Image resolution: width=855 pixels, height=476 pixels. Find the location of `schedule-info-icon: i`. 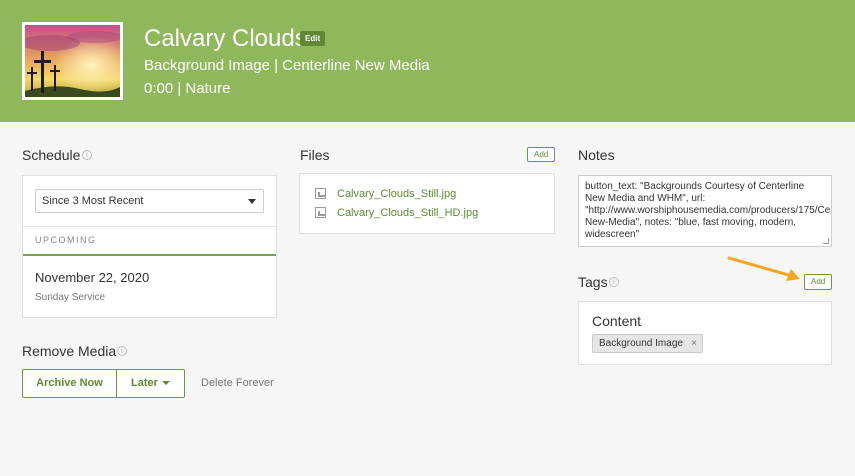

schedule-info-icon: i is located at coordinates (87, 155).